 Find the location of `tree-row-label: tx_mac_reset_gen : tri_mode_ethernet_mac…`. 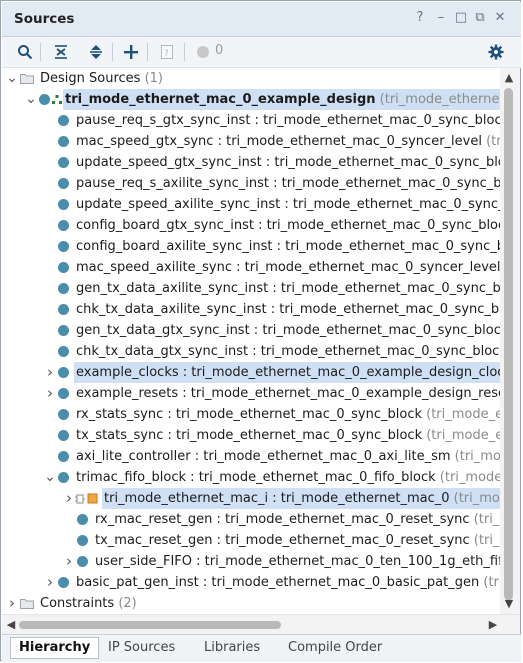

tree-row-label: tx_mac_reset_gen : tri_mode_ethernet_mac… is located at coordinates (296, 540).